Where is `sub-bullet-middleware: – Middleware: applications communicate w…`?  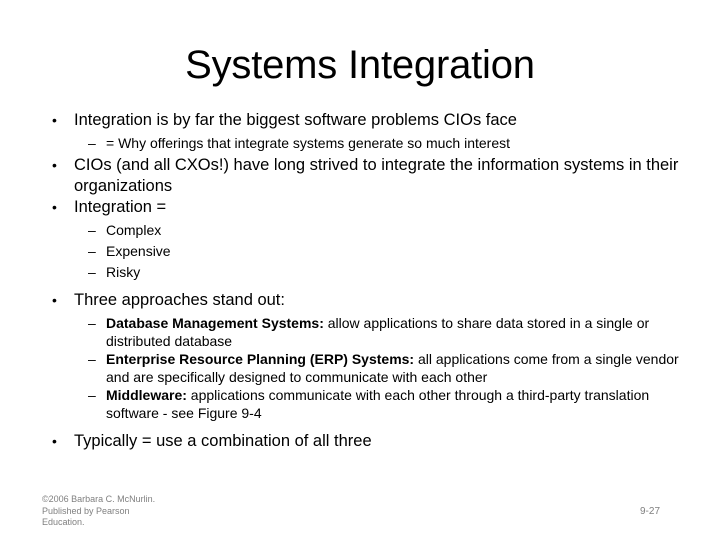 sub-bullet-middleware: – Middleware: applications communicate w… is located at coordinates (364, 404).